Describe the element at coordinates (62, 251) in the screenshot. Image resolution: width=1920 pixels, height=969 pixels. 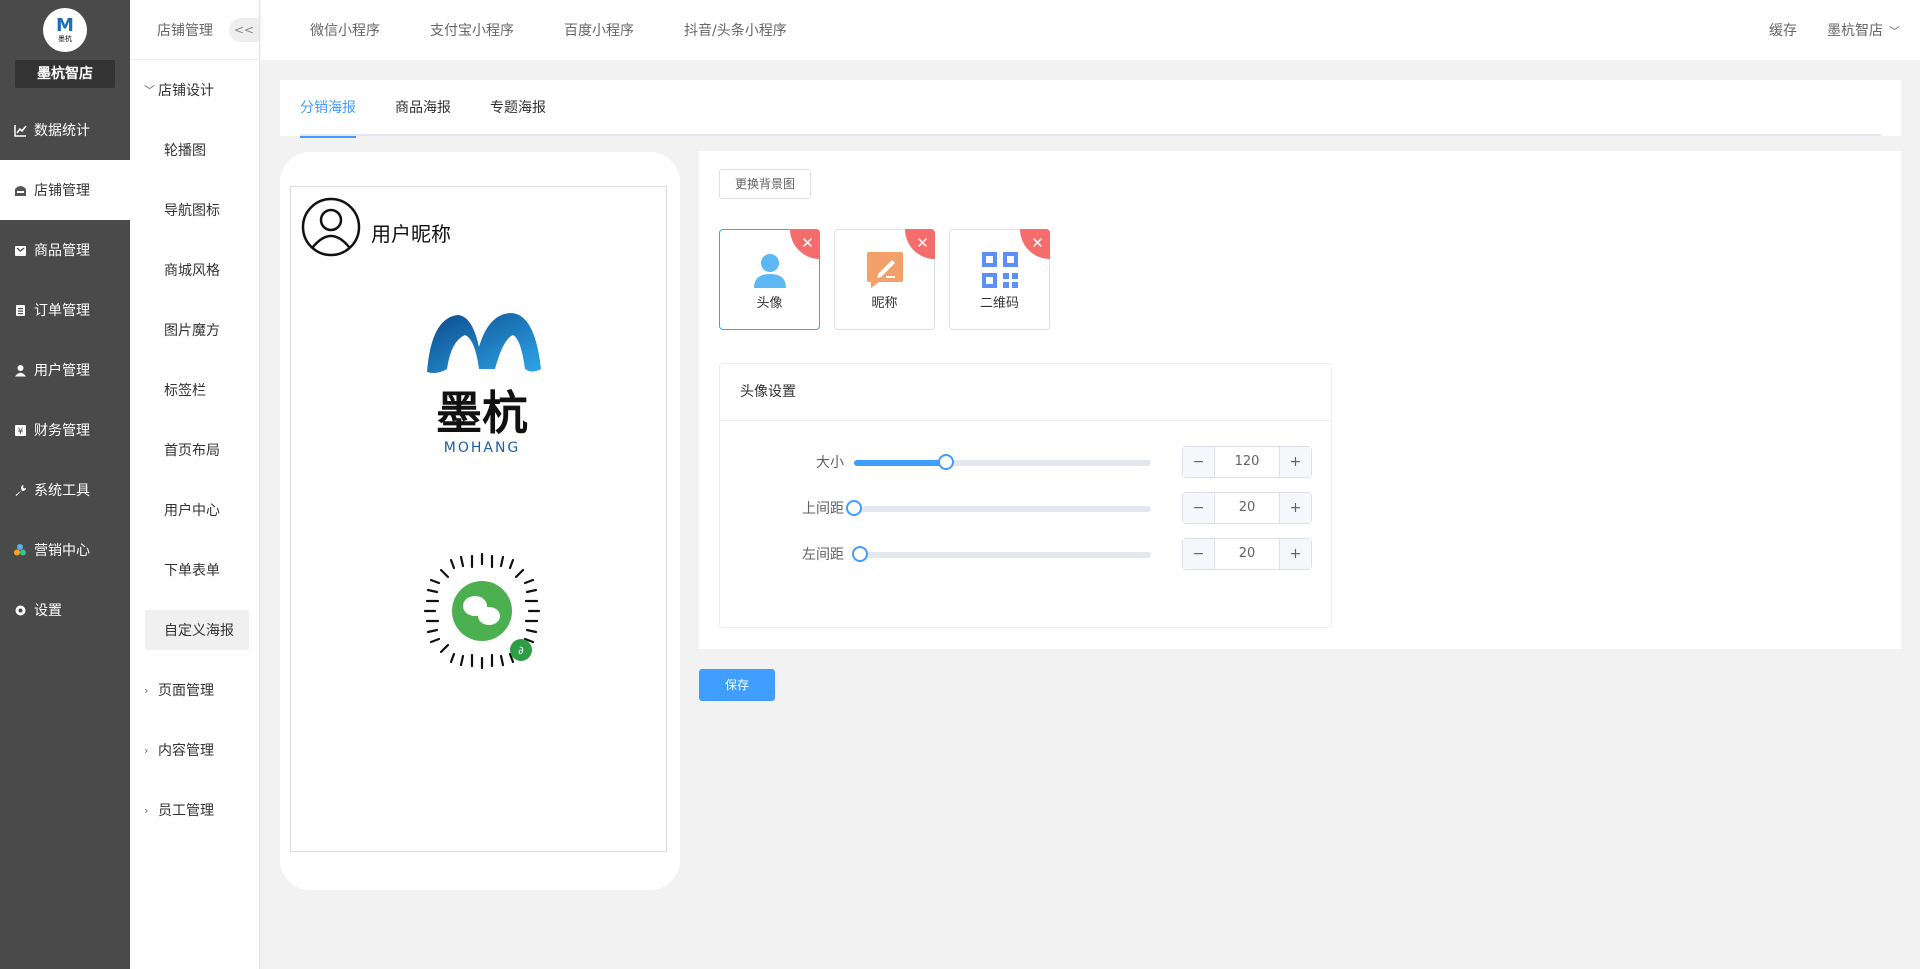
I see `sidebar-item-label: 商品管理` at that location.